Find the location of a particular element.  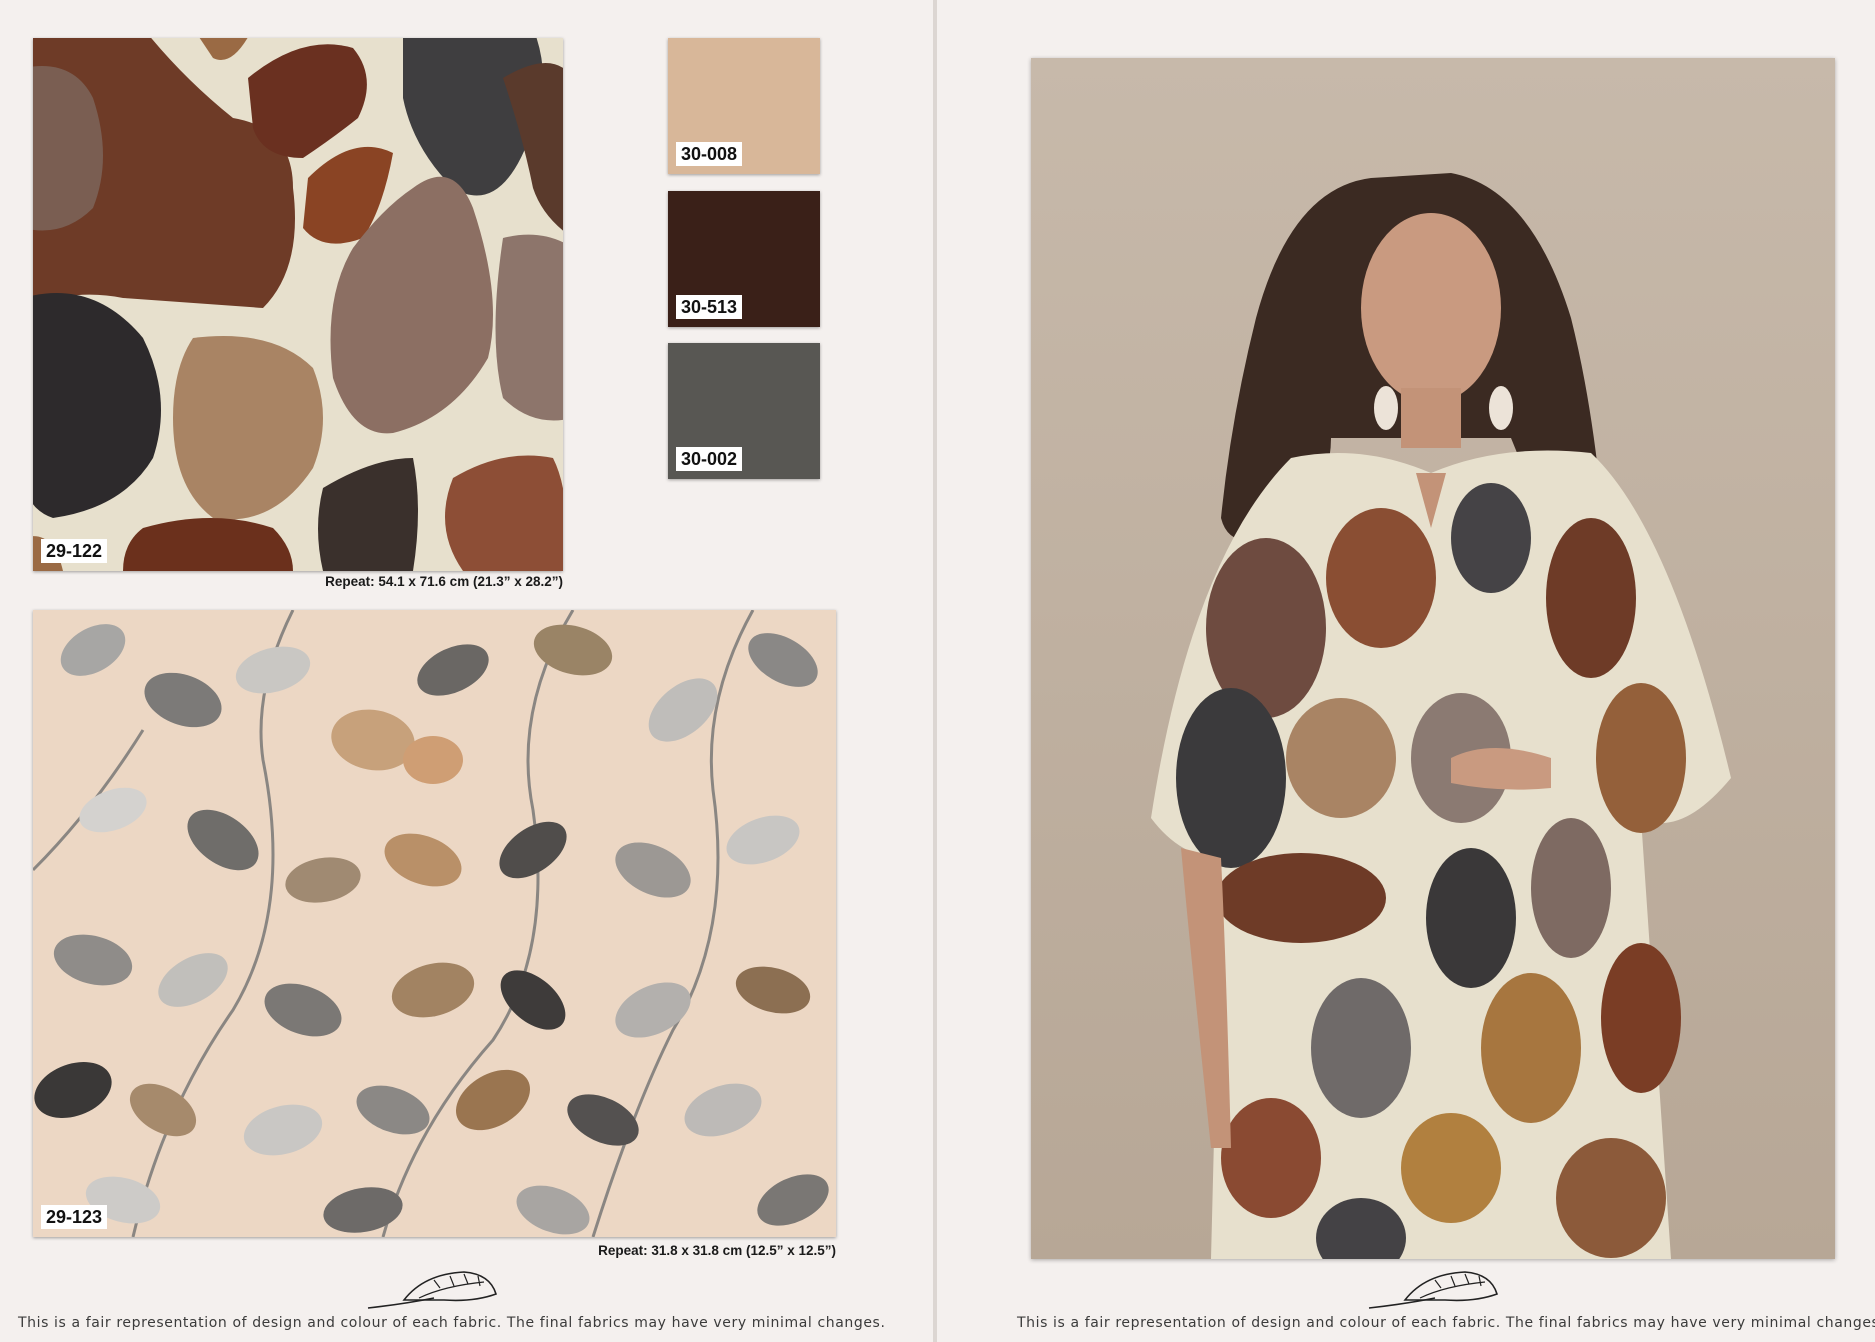

solid-code-label: 30-513 is located at coordinates (709, 307).